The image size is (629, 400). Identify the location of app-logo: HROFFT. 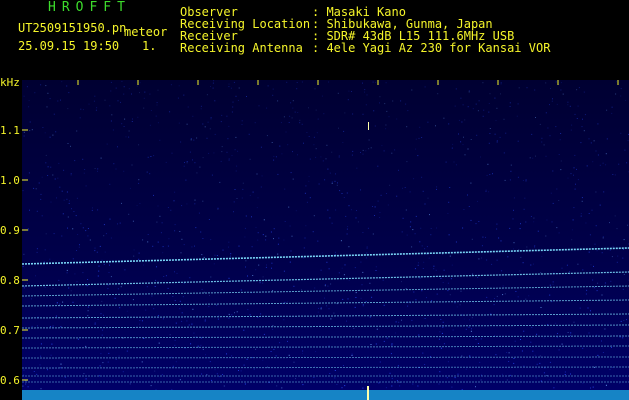
(89, 7).